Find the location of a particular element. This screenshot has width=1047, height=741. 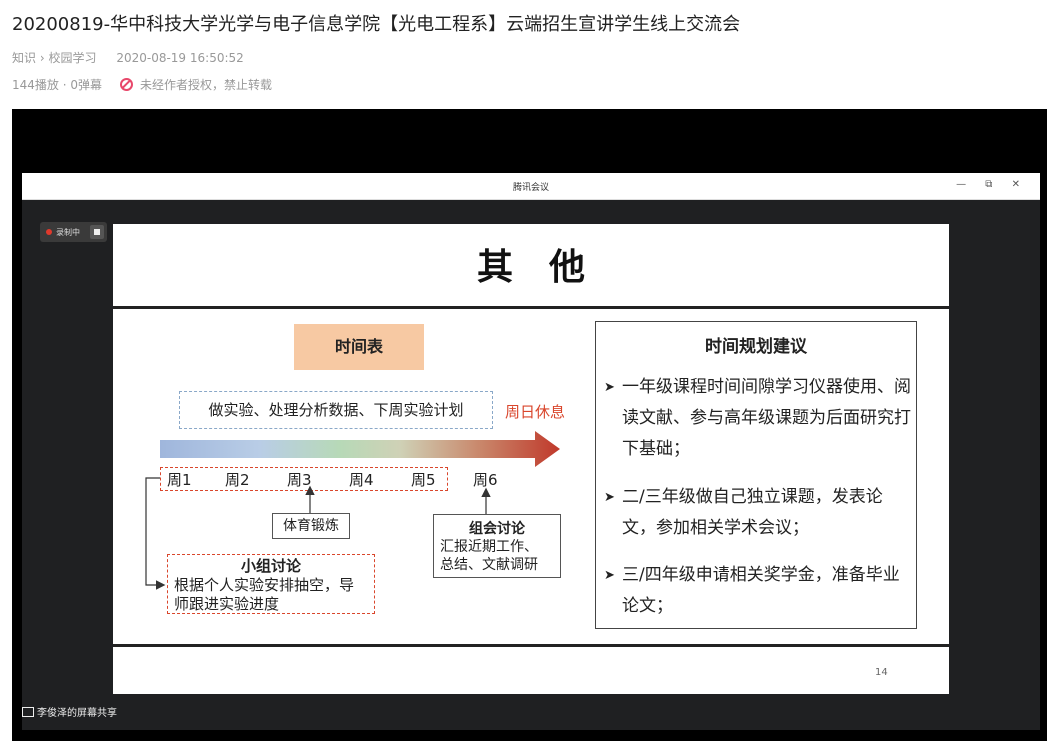

recording-label: 录制中 is located at coordinates (68, 232).